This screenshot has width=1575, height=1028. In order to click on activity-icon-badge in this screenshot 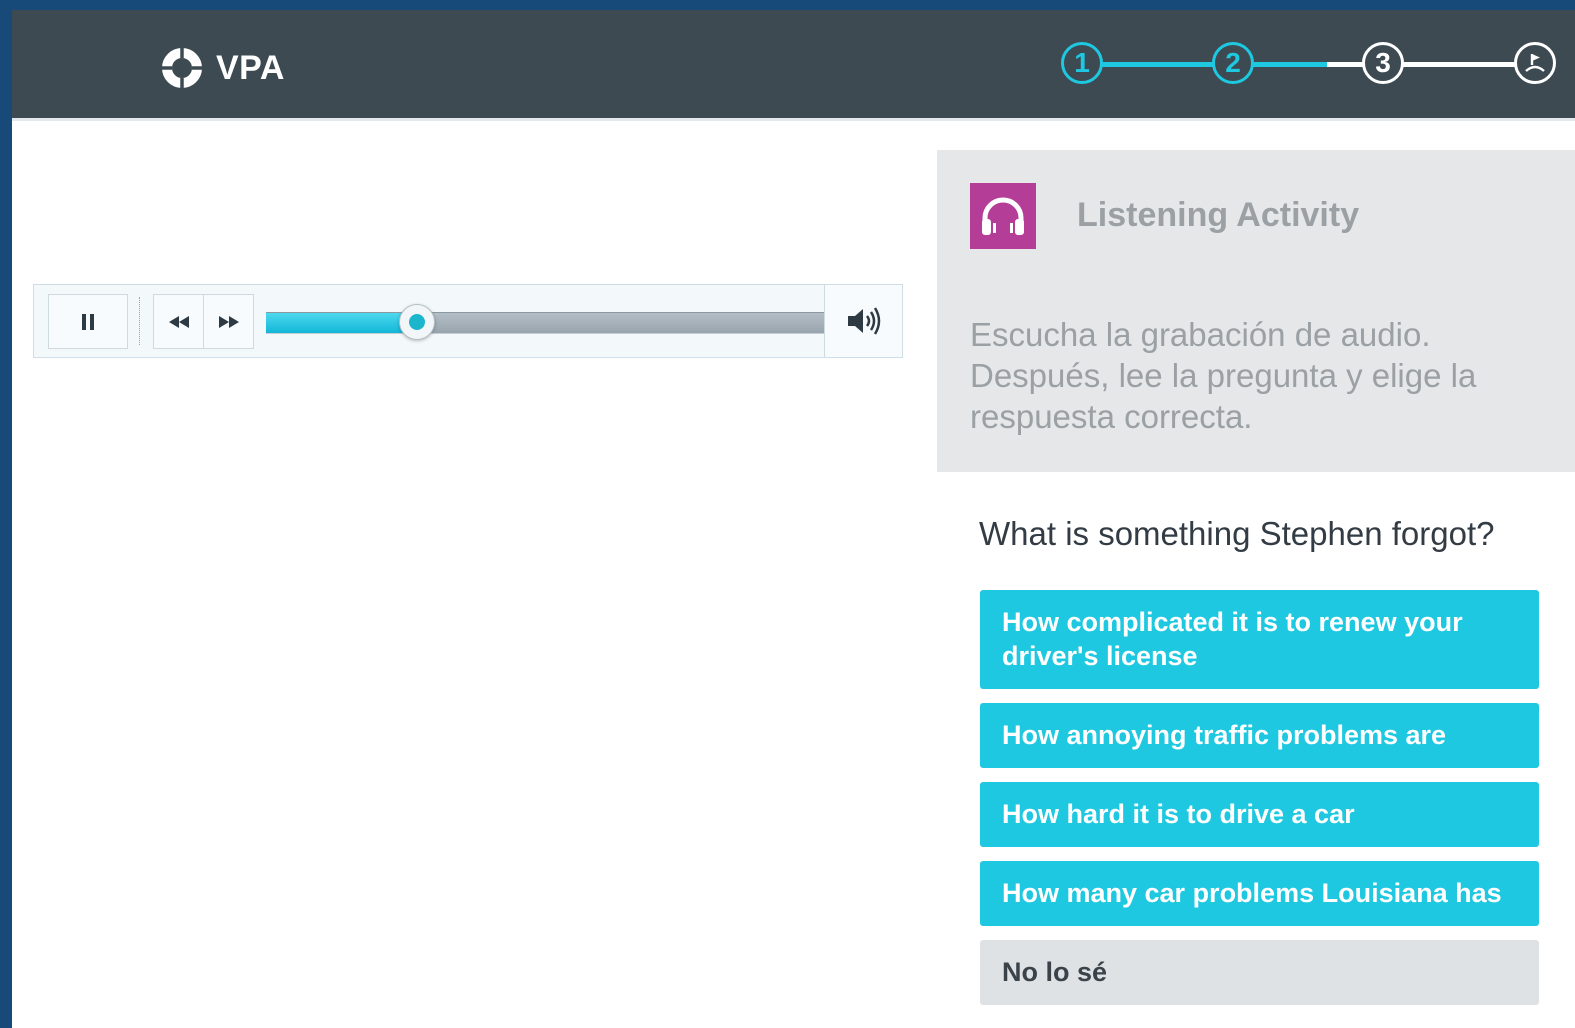, I will do `click(1003, 216)`.